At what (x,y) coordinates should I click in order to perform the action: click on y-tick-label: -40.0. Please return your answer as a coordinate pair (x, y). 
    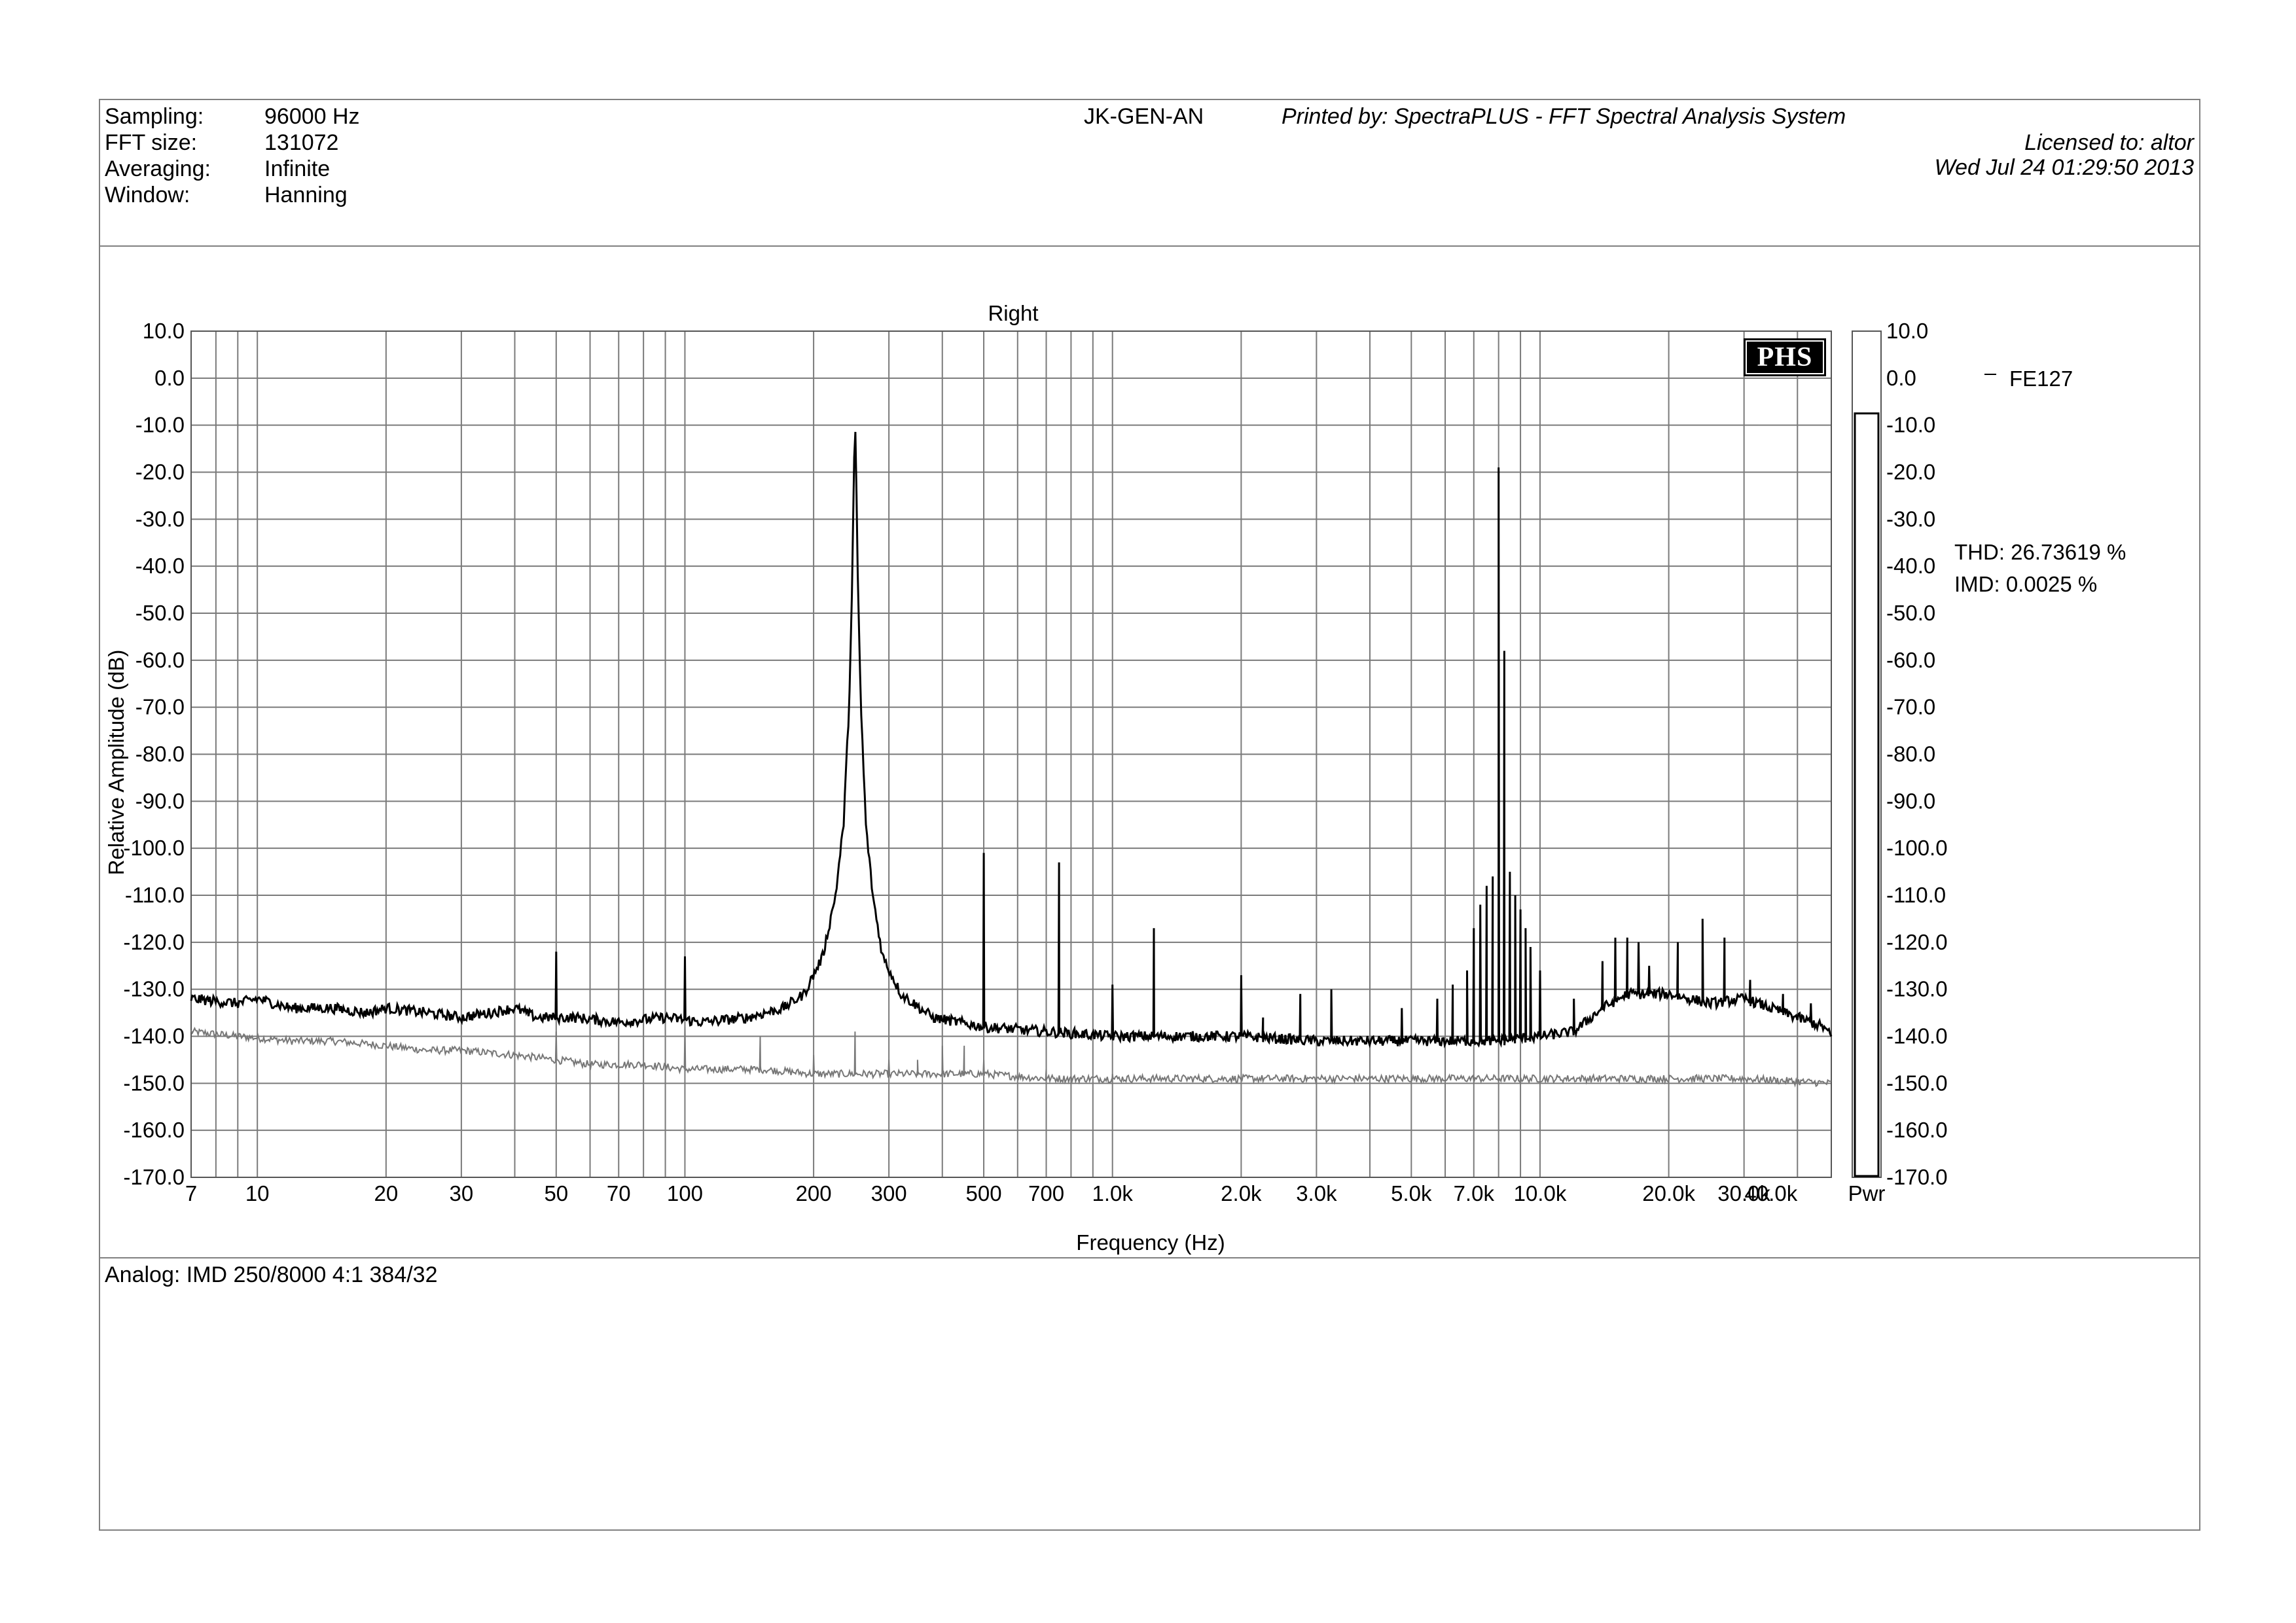
    Looking at the image, I should click on (160, 566).